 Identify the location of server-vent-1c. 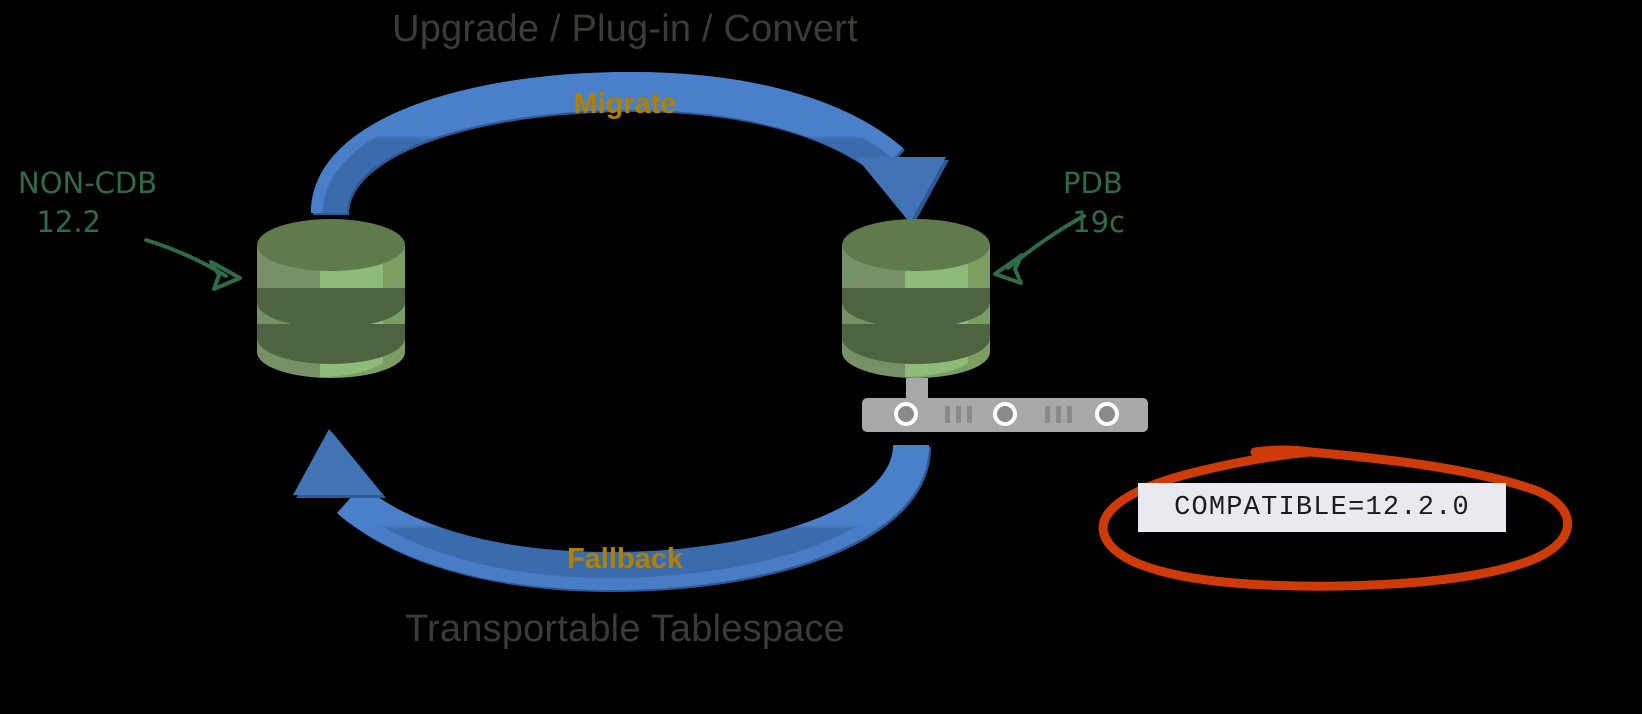
(969, 414).